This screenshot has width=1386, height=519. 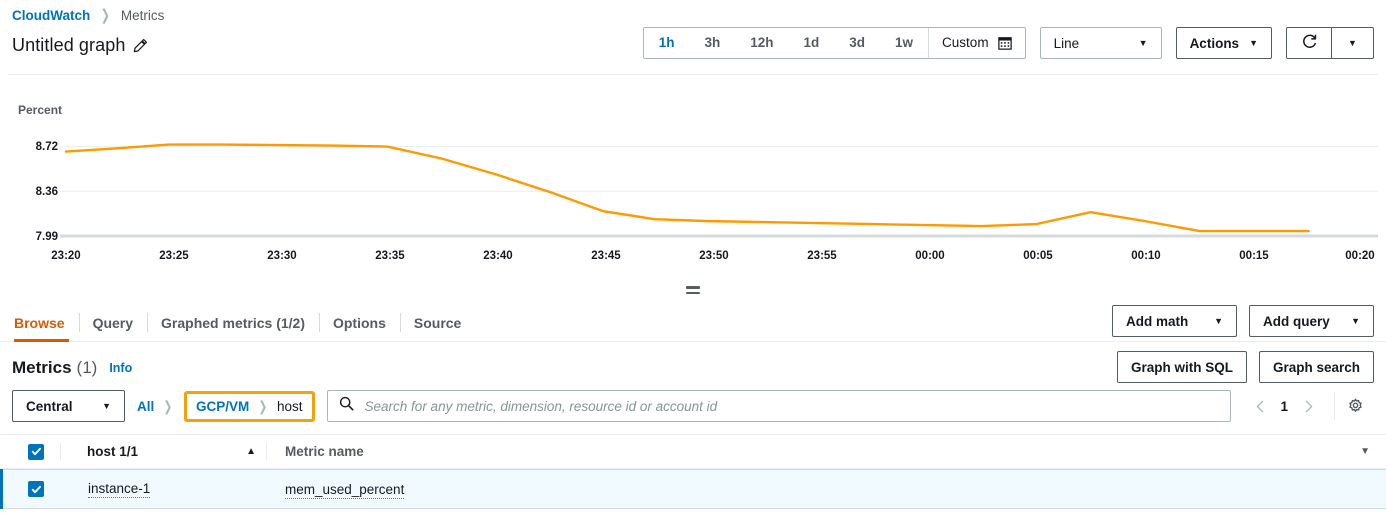 I want to click on x-tick-label: 00:05, so click(x=1038, y=256).